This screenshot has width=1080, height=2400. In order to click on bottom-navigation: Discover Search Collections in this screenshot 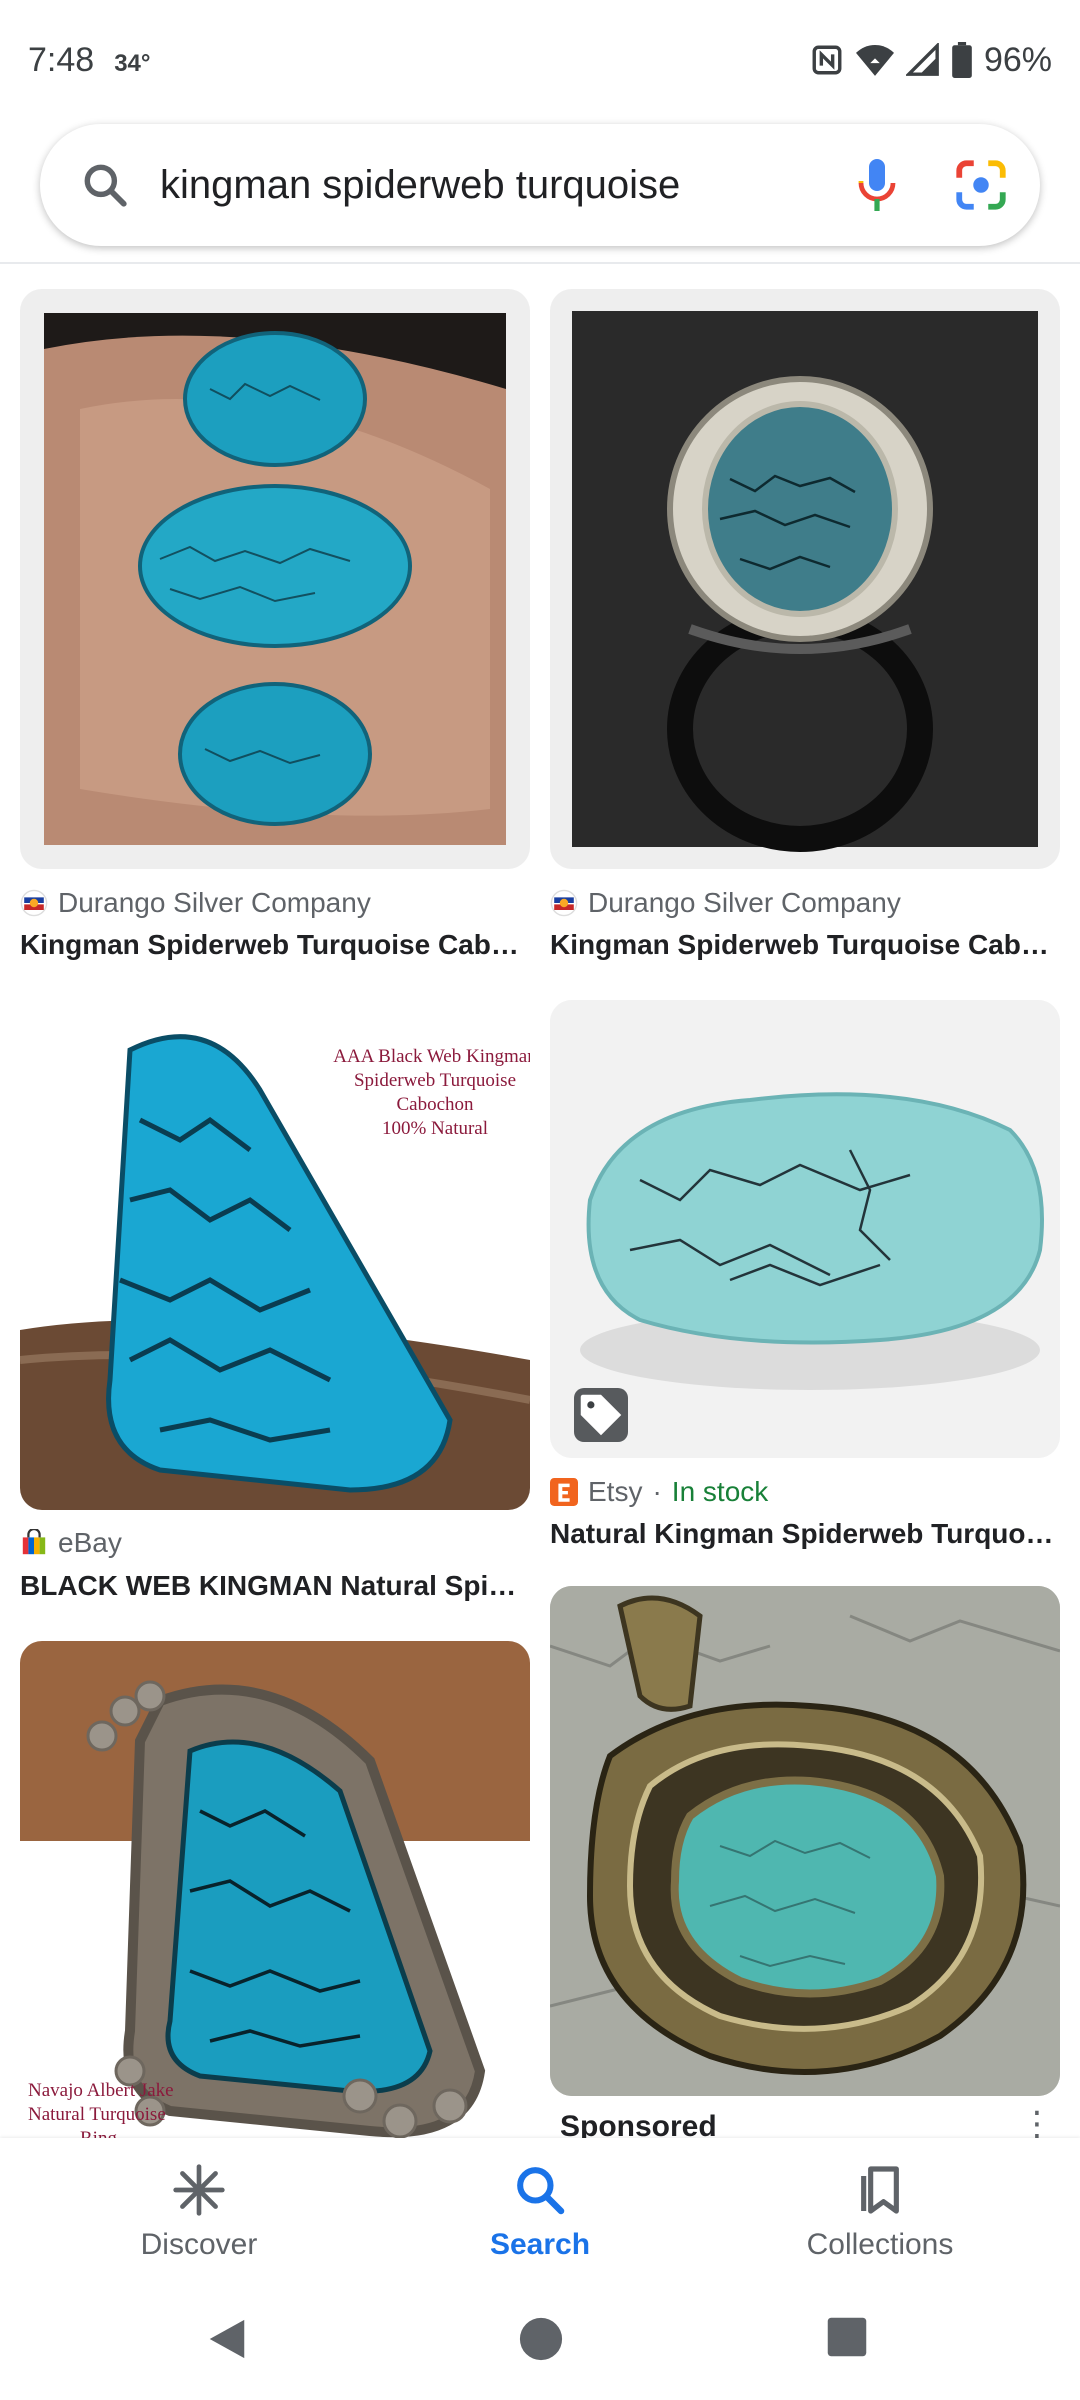, I will do `click(540, 2209)`.